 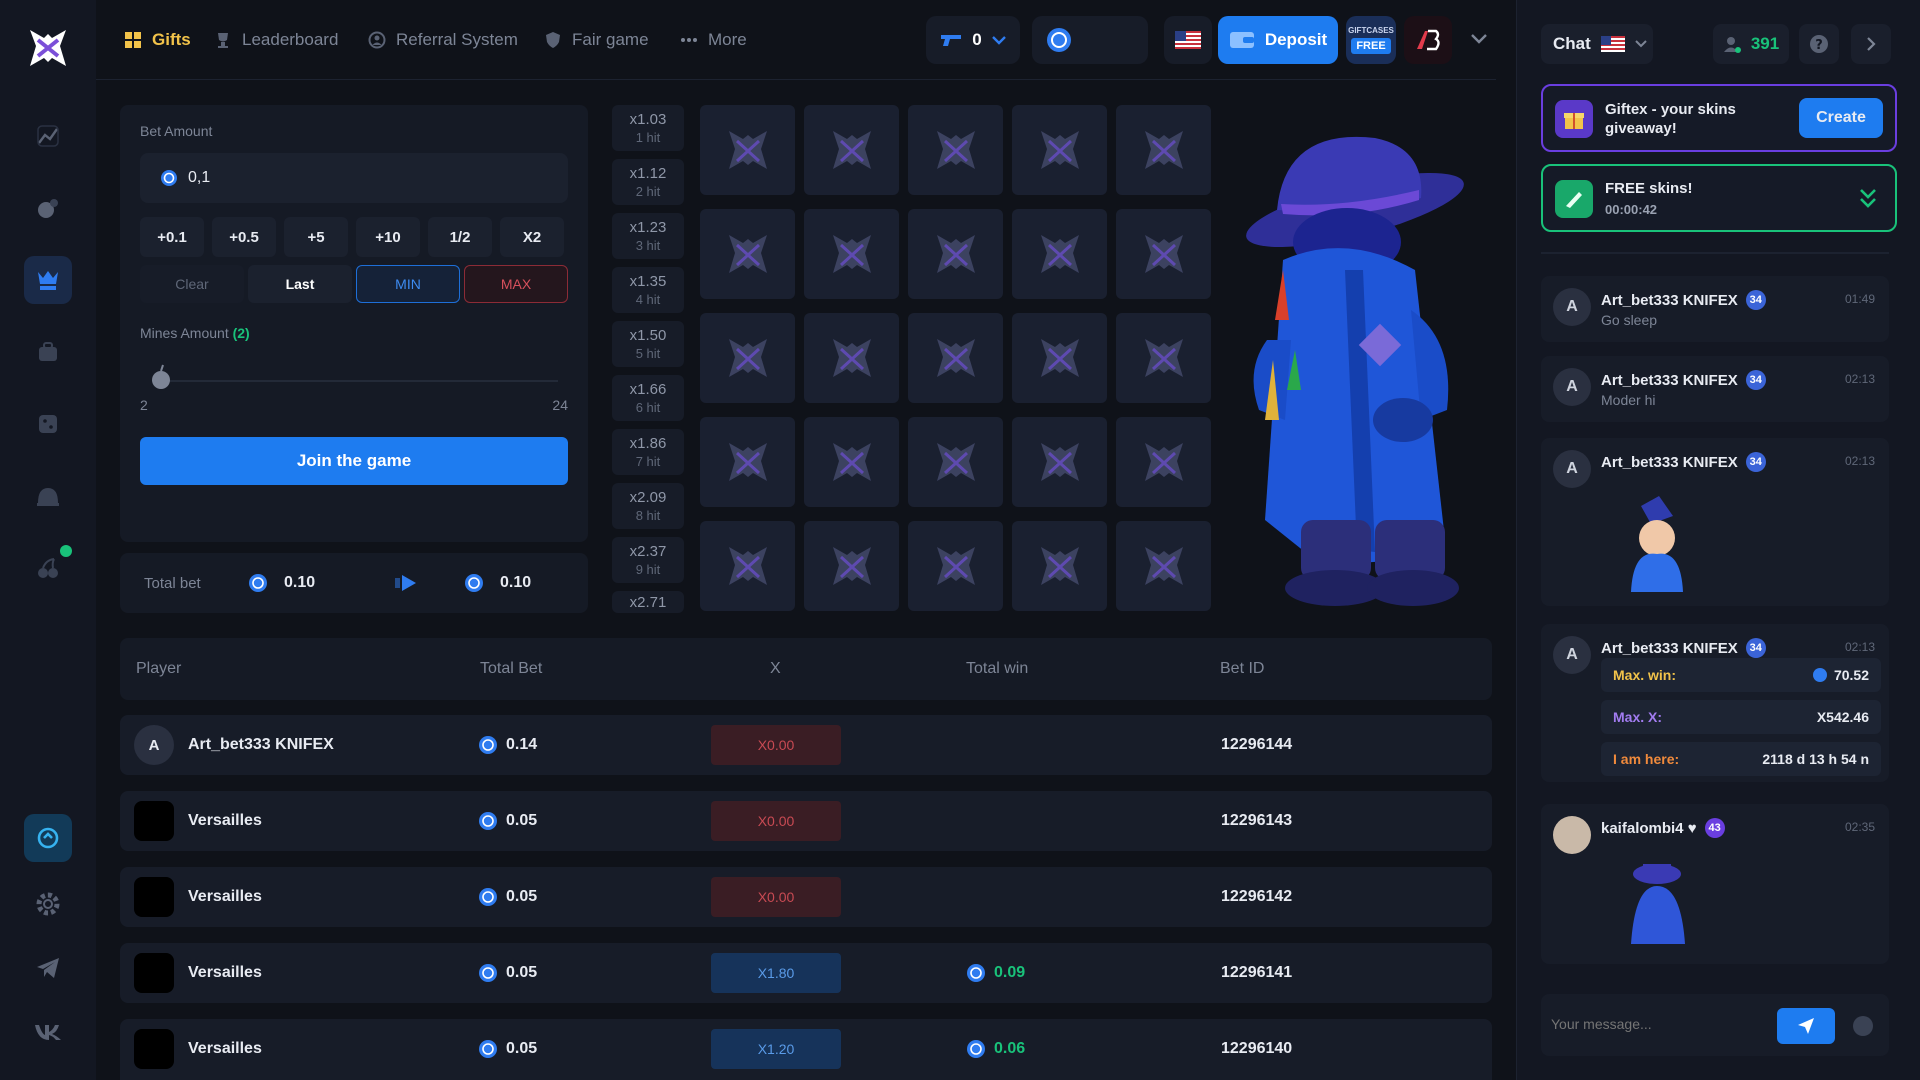 I want to click on join-game-button: Join the game, so click(x=354, y=461).